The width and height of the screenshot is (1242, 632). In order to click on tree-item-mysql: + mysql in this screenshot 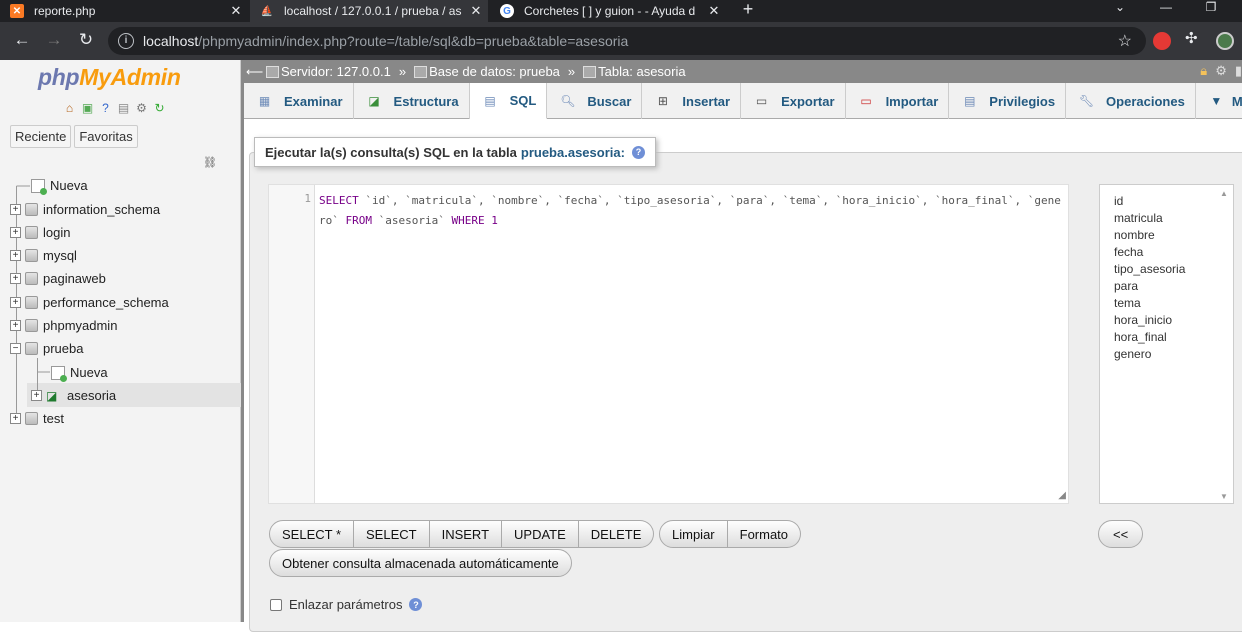, I will do `click(43, 255)`.